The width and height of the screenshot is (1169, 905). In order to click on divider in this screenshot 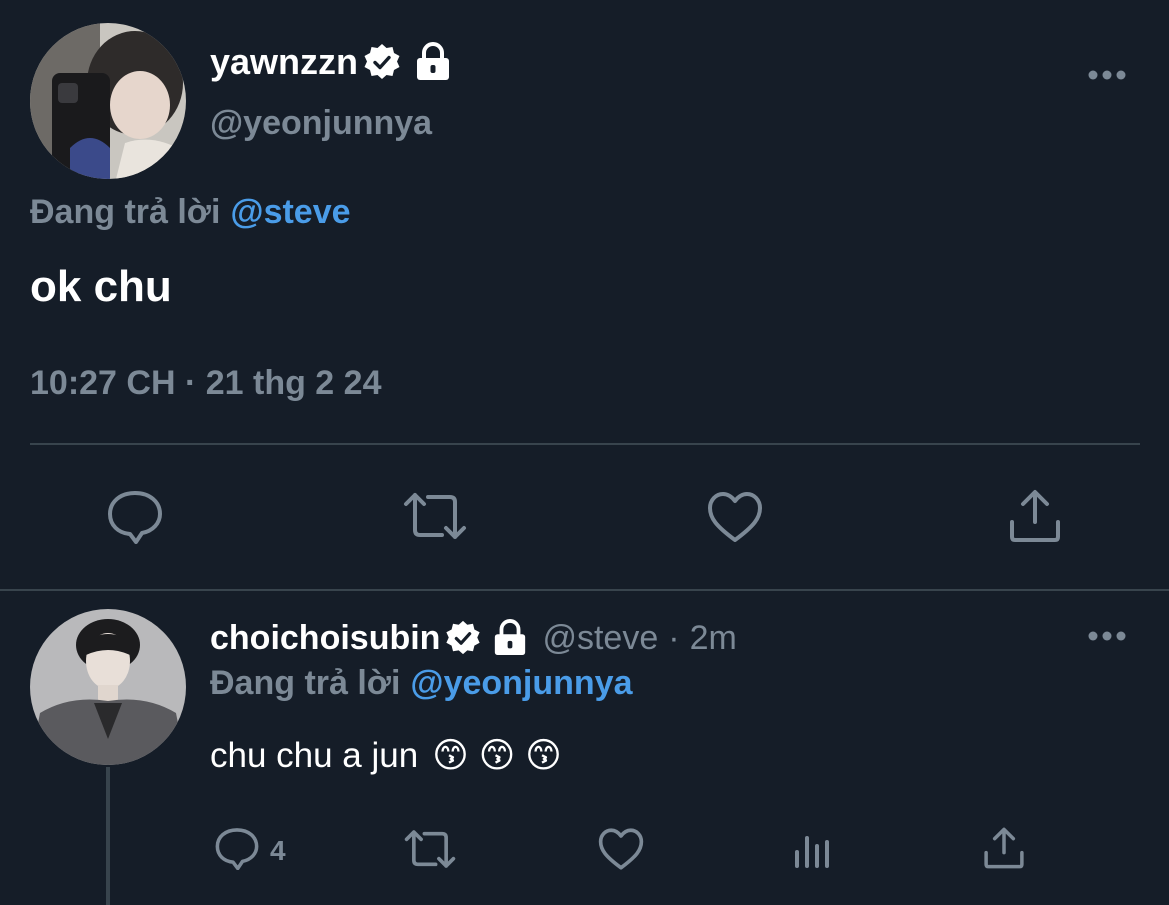, I will do `click(585, 444)`.